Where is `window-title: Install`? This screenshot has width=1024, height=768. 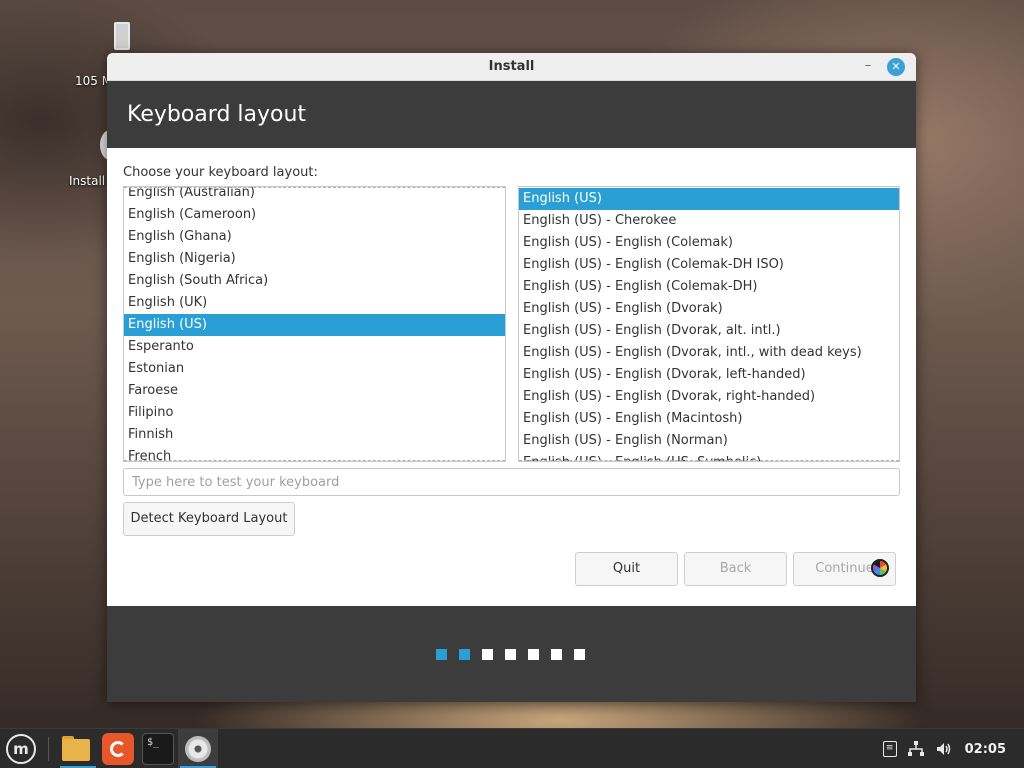 window-title: Install is located at coordinates (511, 66).